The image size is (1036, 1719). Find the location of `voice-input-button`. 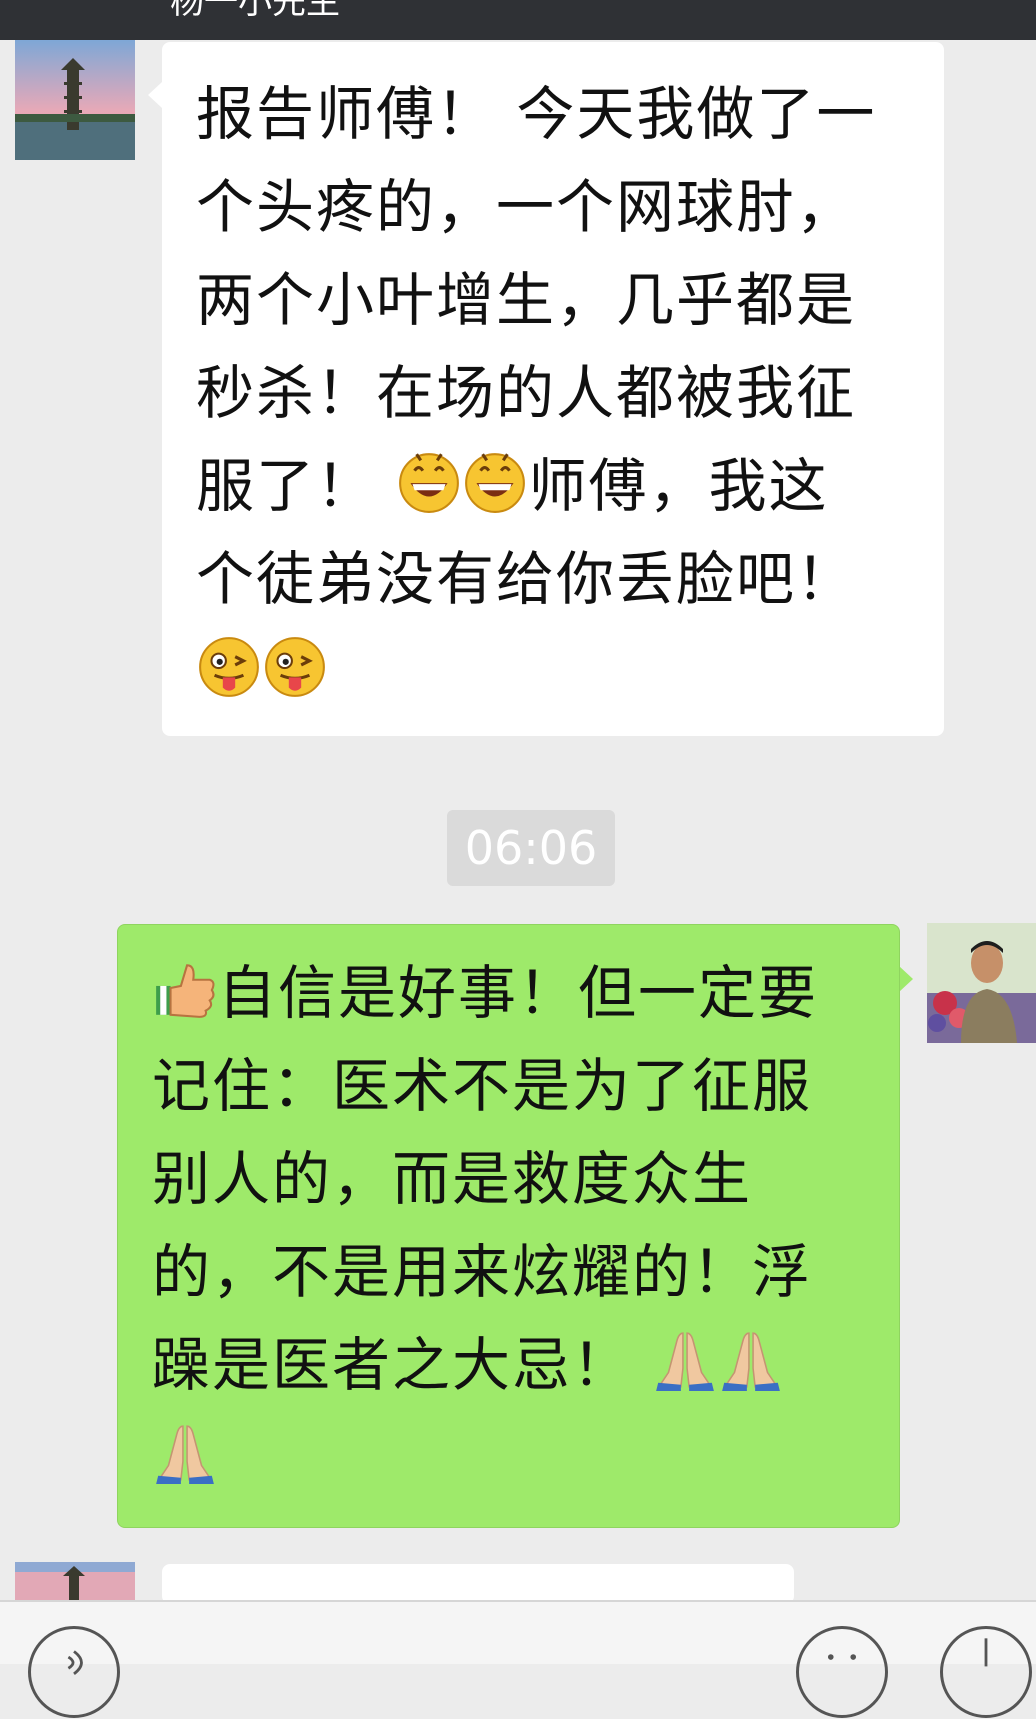

voice-input-button is located at coordinates (74, 1672).